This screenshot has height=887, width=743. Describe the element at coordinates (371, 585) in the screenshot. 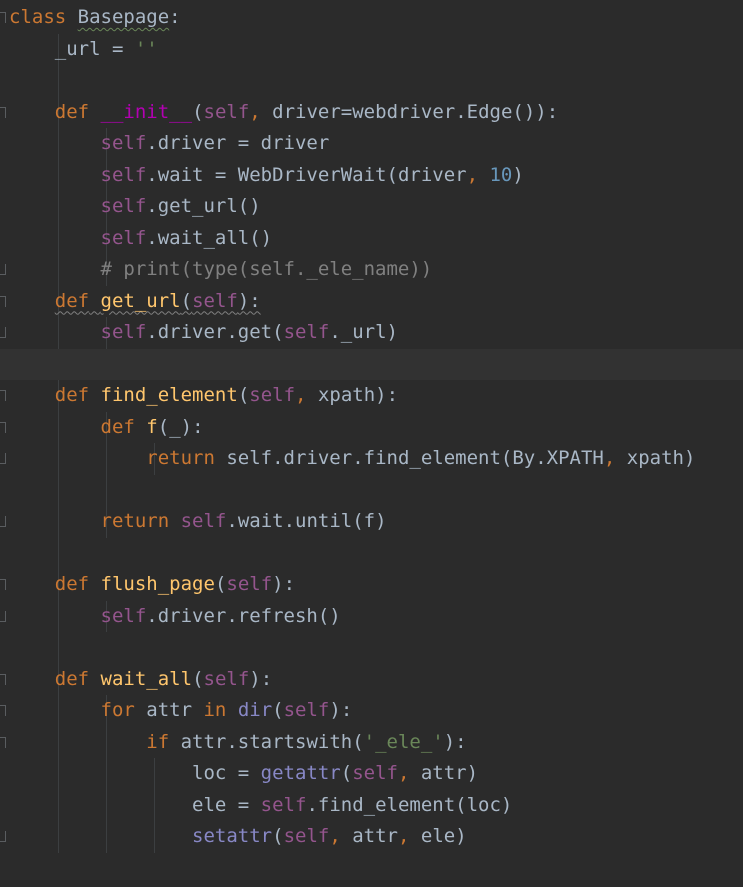

I see `code-line: def flush_page(self):` at that location.